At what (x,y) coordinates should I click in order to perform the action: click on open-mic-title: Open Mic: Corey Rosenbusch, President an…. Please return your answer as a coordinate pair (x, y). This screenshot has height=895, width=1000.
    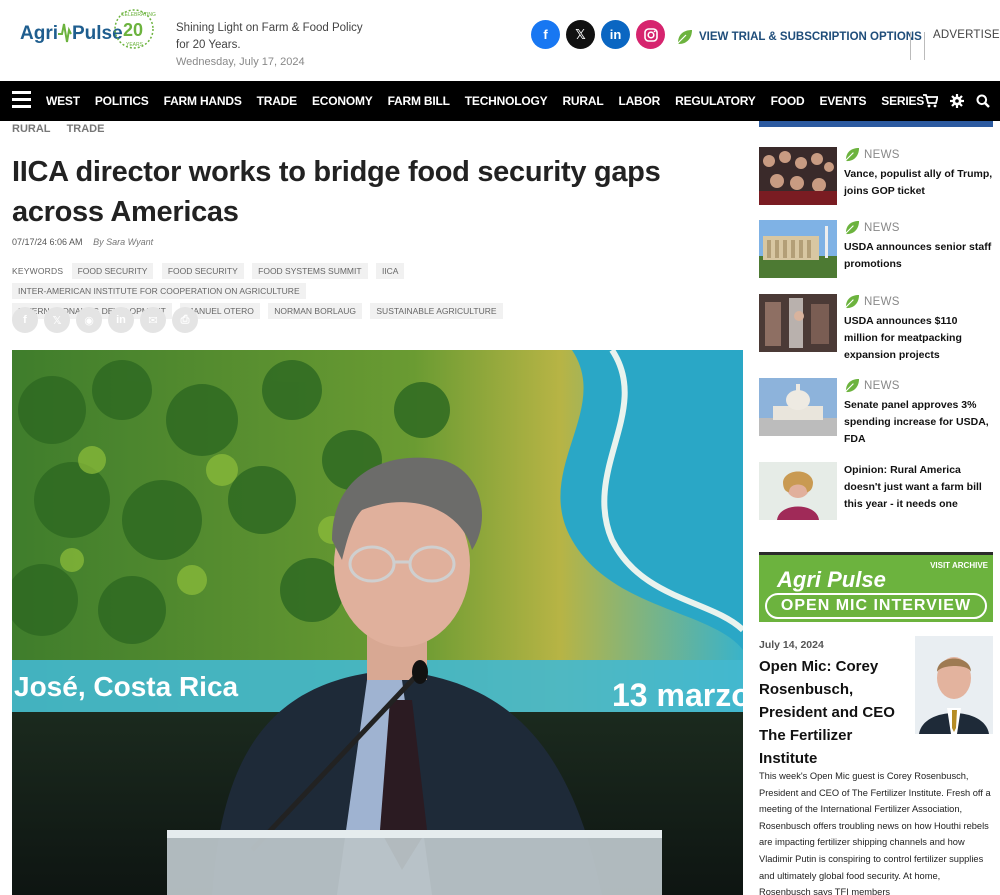
    Looking at the image, I should click on (833, 712).